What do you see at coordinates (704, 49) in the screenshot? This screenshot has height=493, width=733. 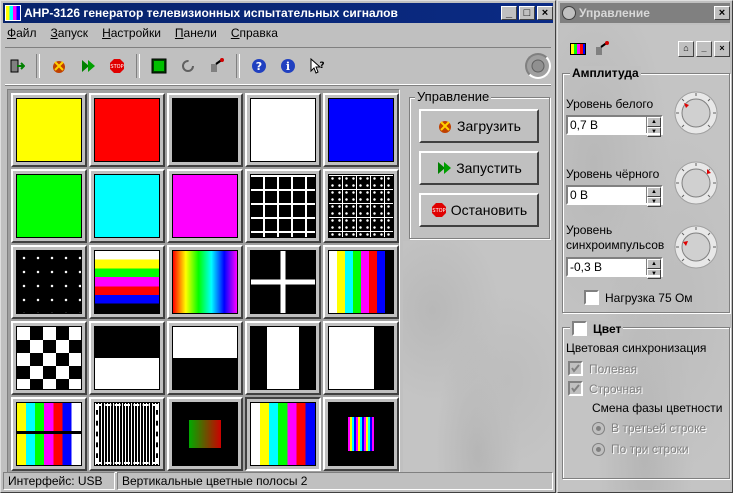 I see `panel-minimize-button: _` at bounding box center [704, 49].